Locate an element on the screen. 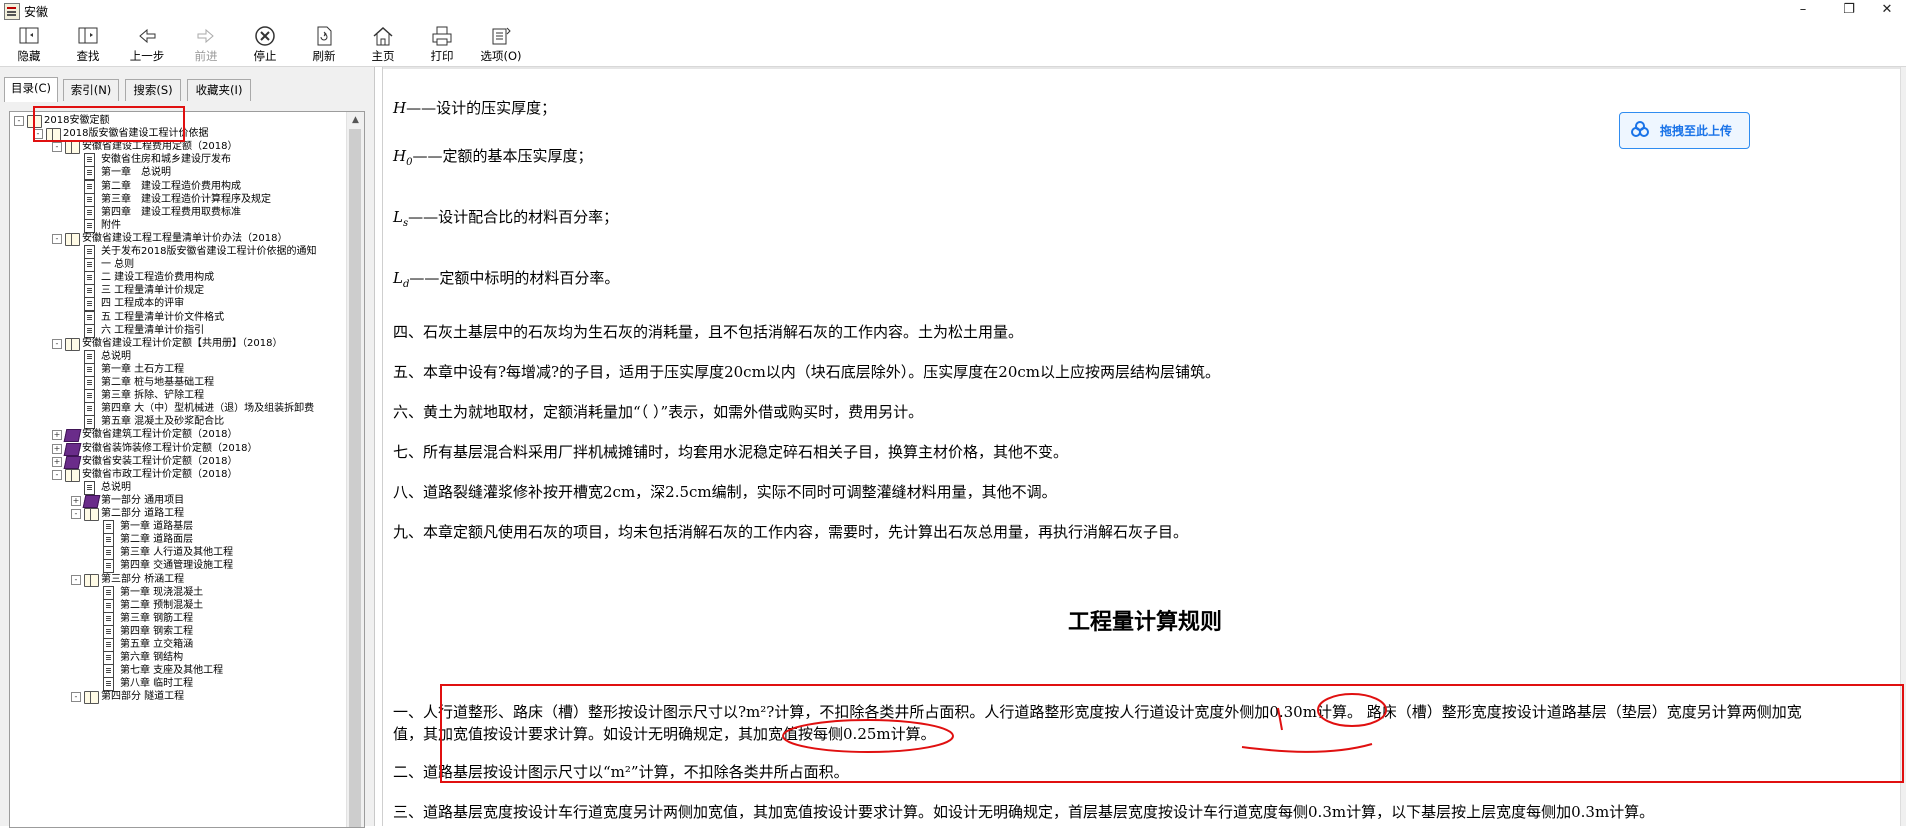 The width and height of the screenshot is (1906, 828). printer-icon is located at coordinates (442, 36).